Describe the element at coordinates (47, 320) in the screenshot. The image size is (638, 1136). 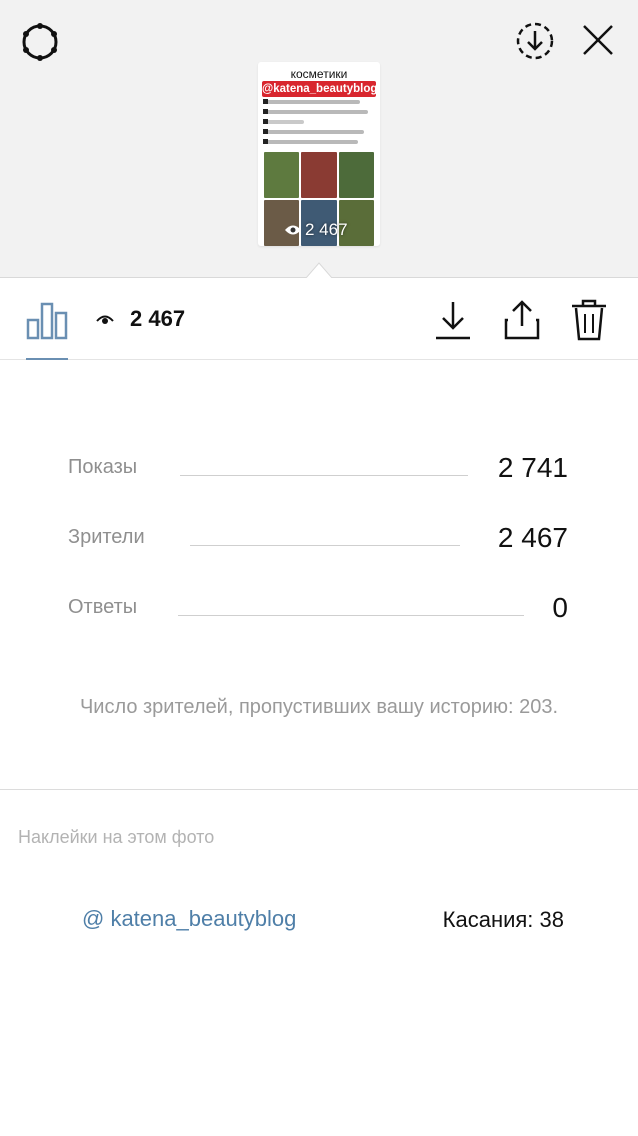
I see `bar-chart-icon` at that location.